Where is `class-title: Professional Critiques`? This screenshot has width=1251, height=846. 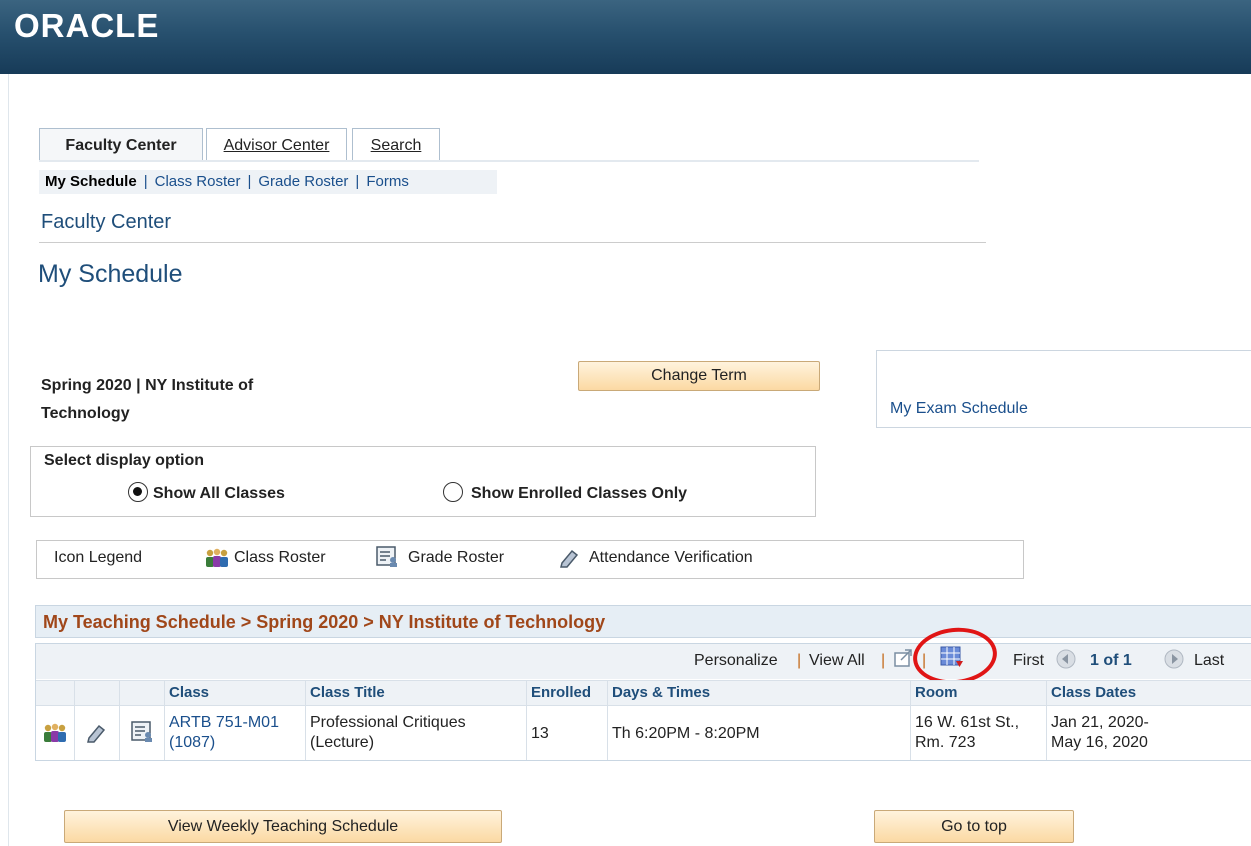 class-title: Professional Critiques is located at coordinates (388, 722).